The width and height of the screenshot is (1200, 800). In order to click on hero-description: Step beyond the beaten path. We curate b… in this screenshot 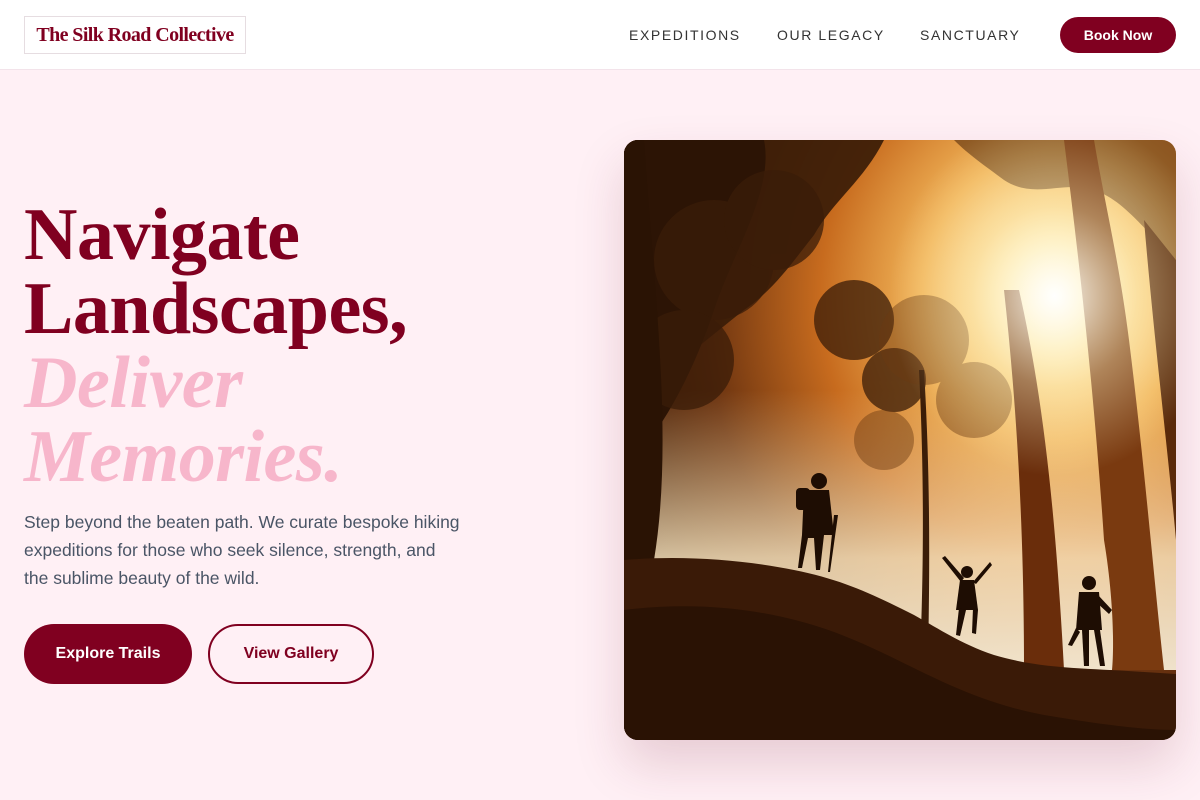, I will do `click(242, 550)`.